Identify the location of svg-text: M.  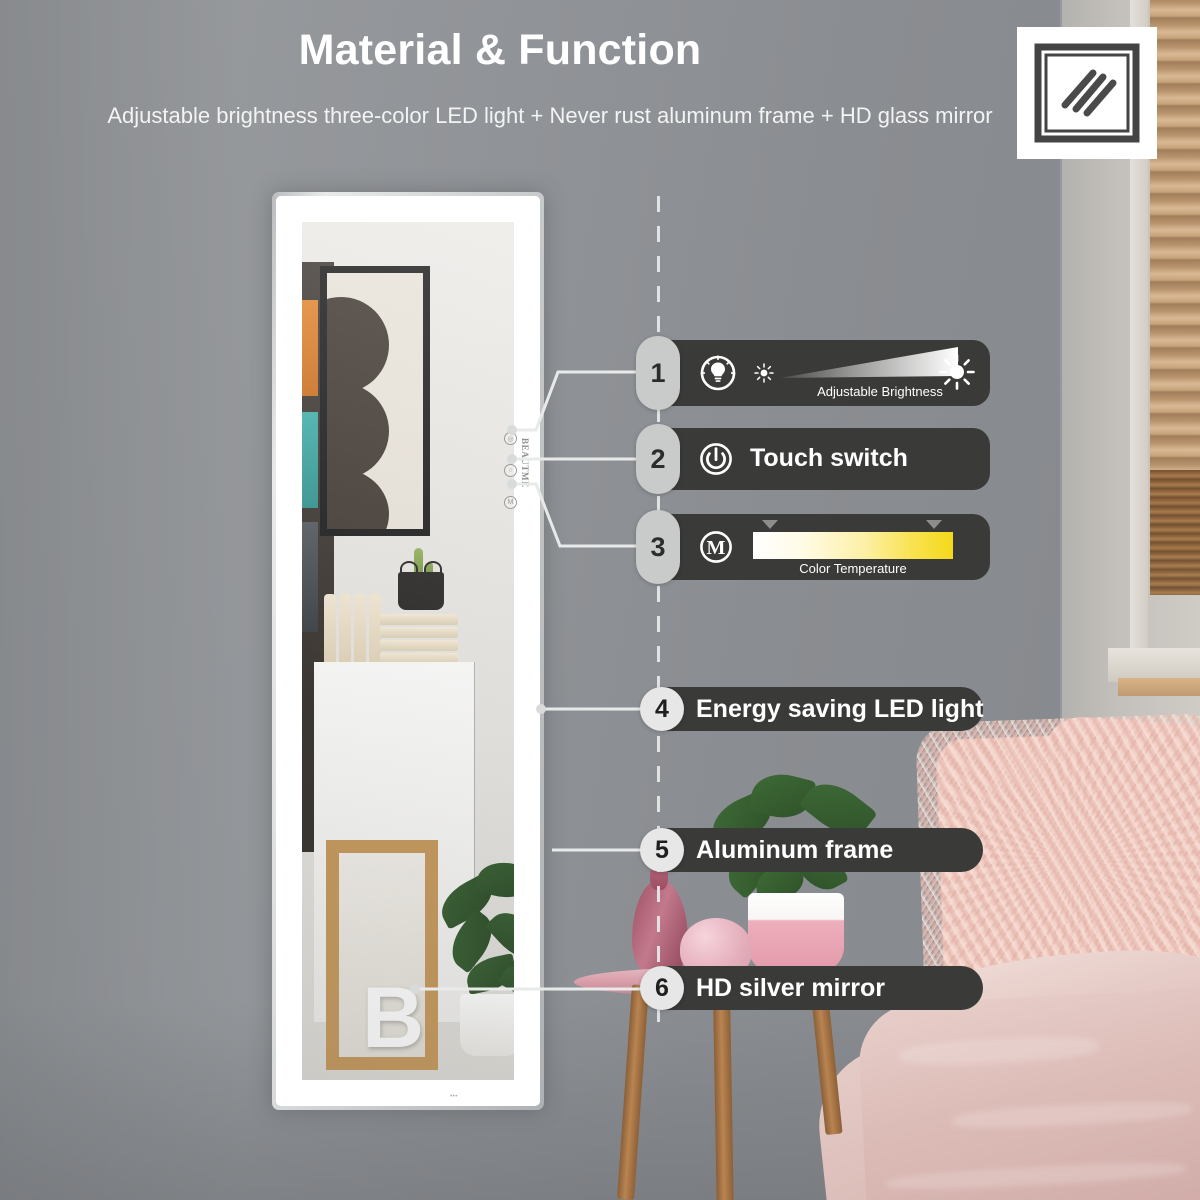
(716, 548).